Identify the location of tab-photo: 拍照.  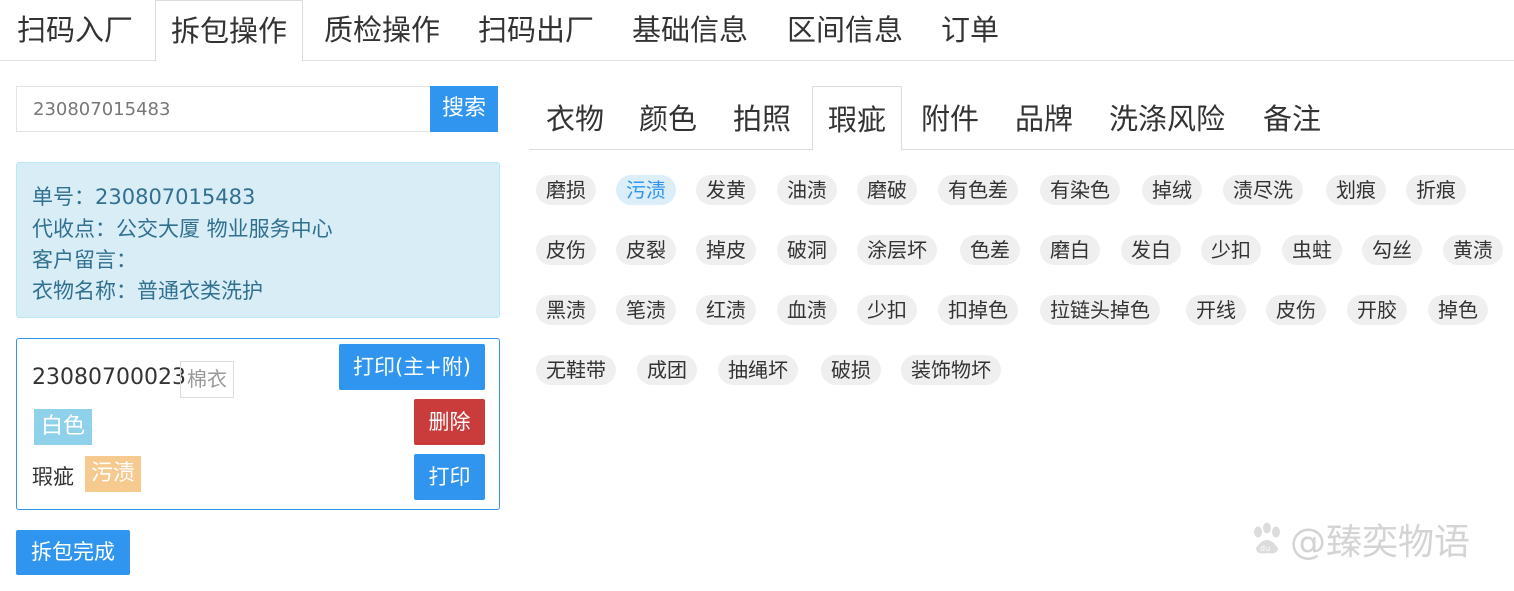
(762, 118).